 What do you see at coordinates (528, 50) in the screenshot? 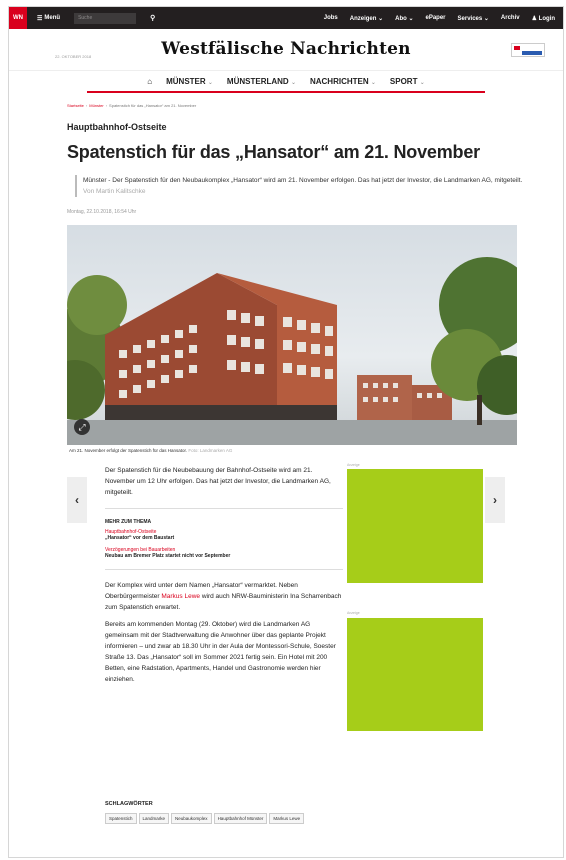
I see `edition-logo` at bounding box center [528, 50].